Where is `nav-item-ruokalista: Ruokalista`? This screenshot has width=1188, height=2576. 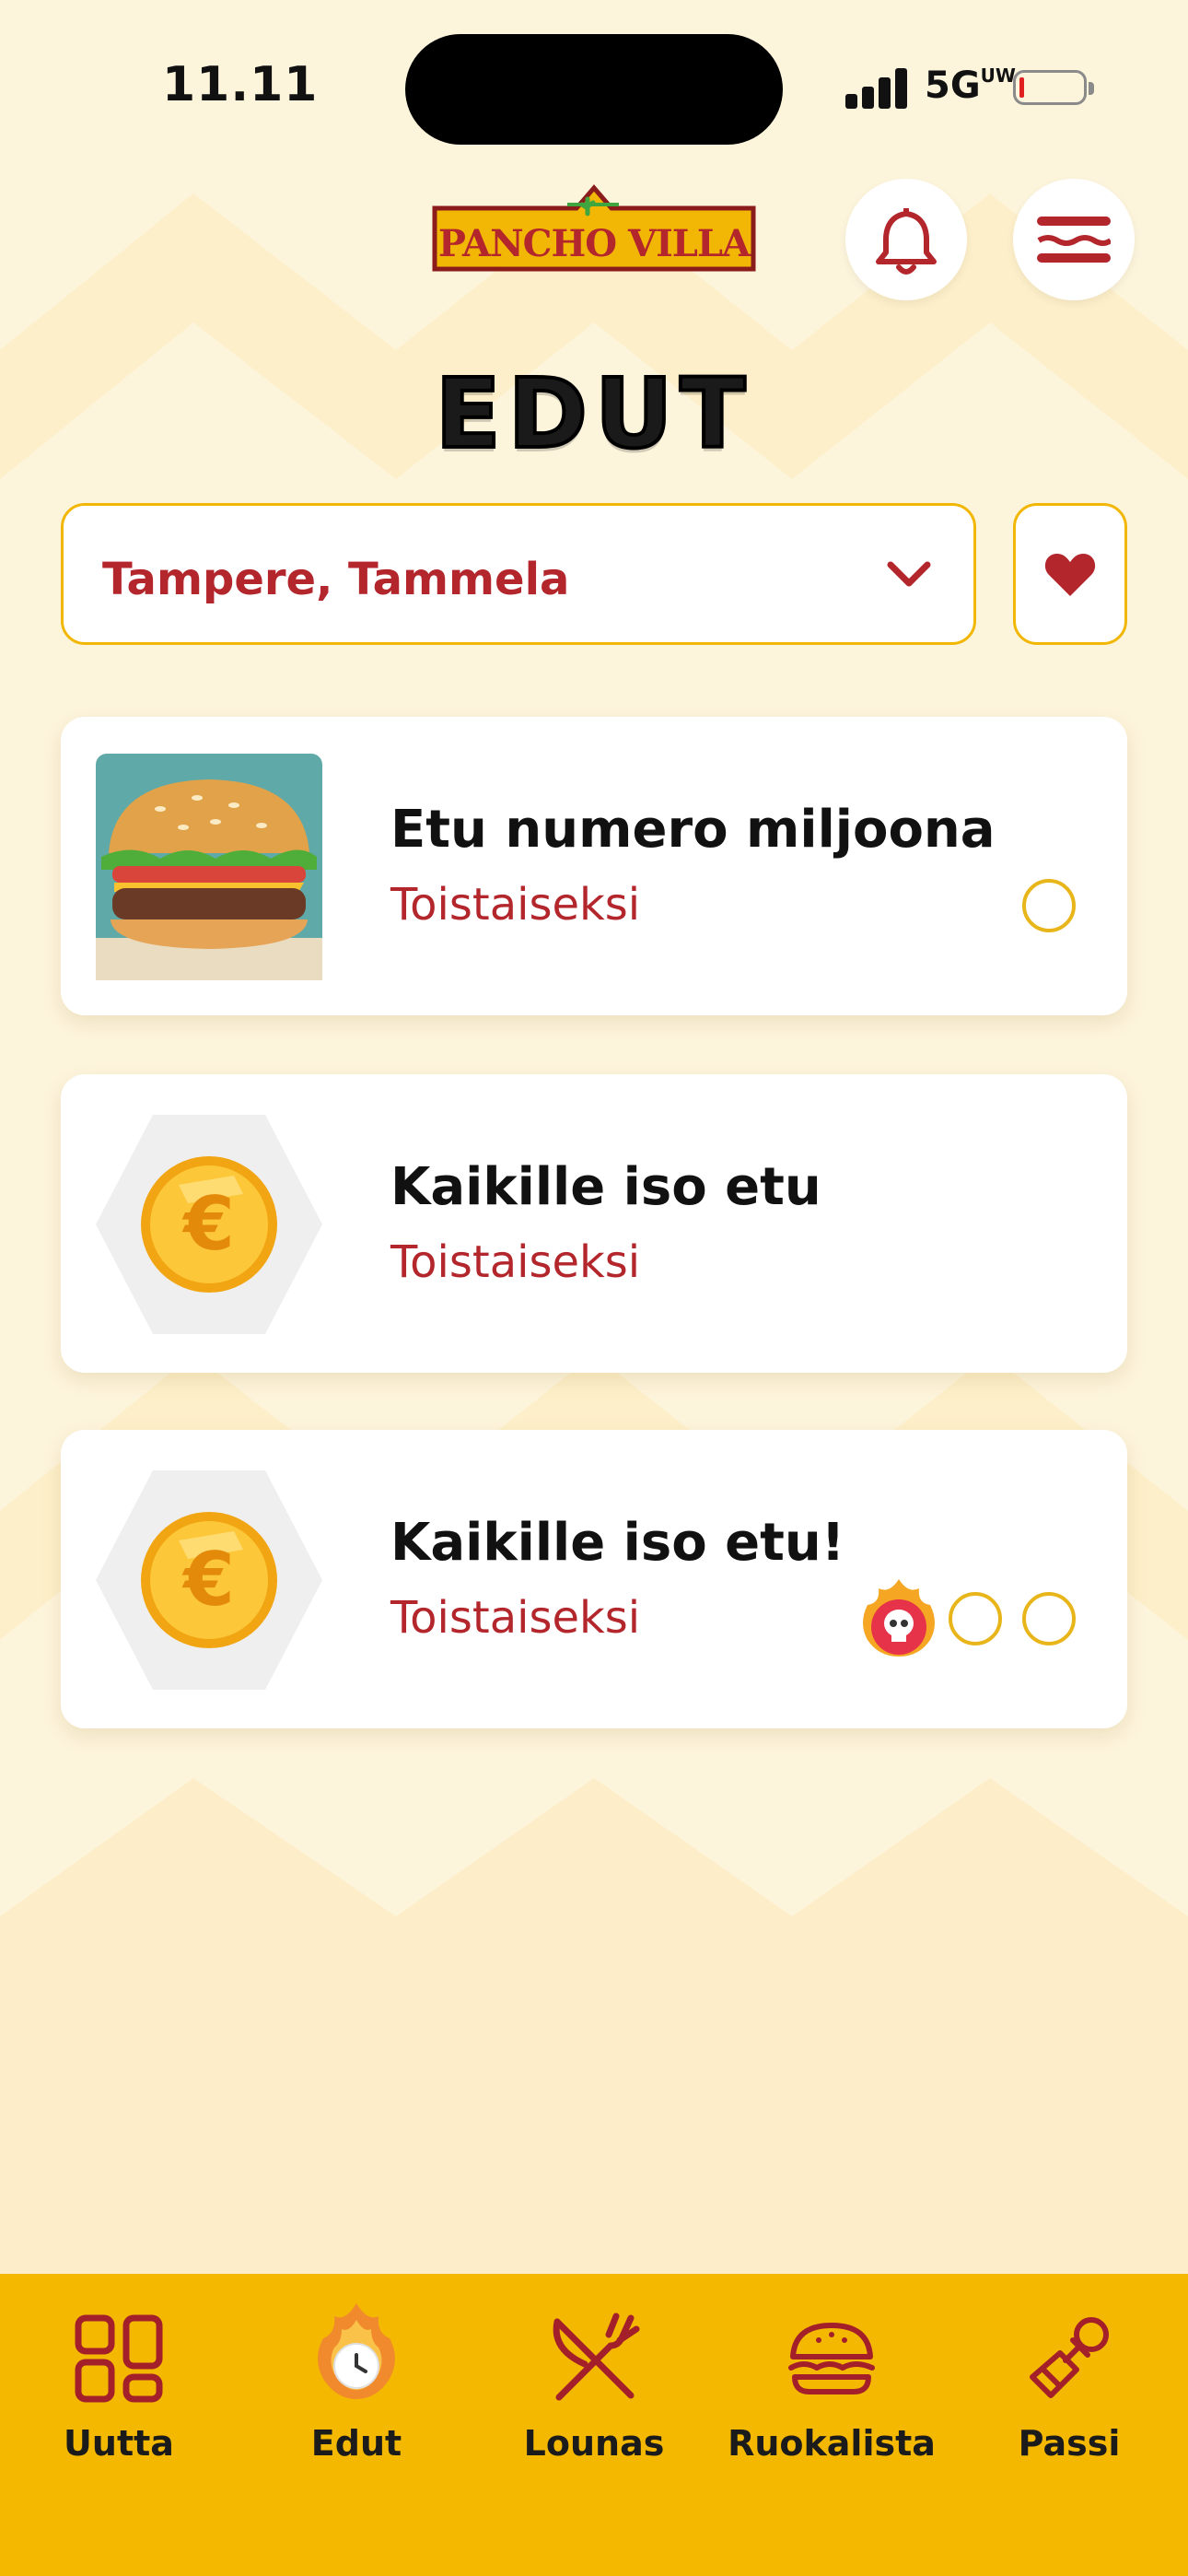
nav-item-ruokalista: Ruokalista is located at coordinates (831, 2369).